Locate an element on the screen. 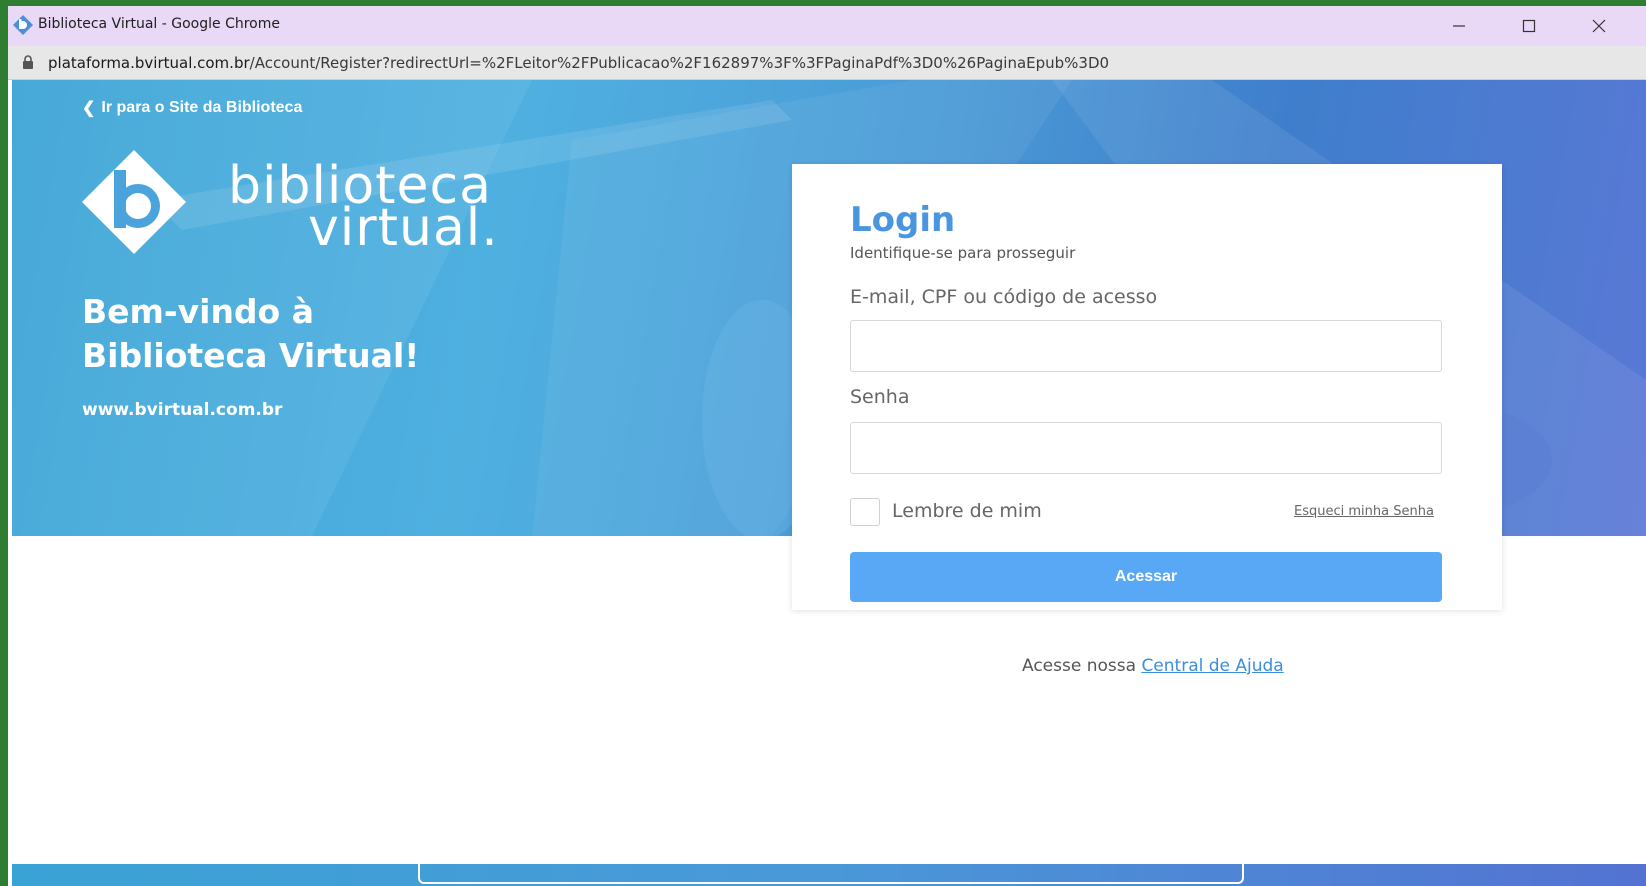 Image resolution: width=1646 pixels, height=886 pixels. welcome-line2: Biblioteca Virtual! is located at coordinates (251, 355).